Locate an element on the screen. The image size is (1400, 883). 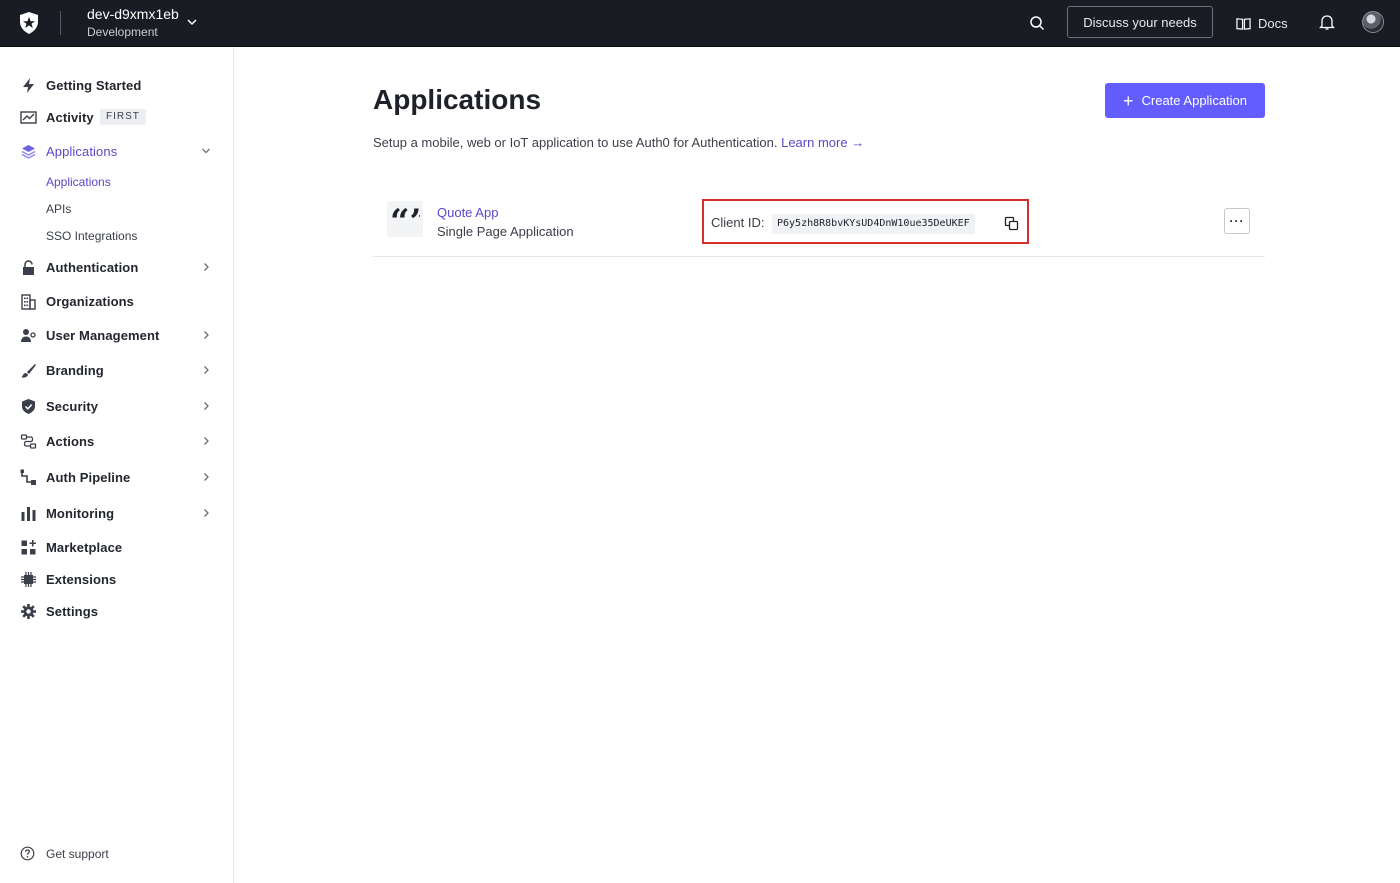
sidebar-item-label: Marketplace is located at coordinates (84, 547).